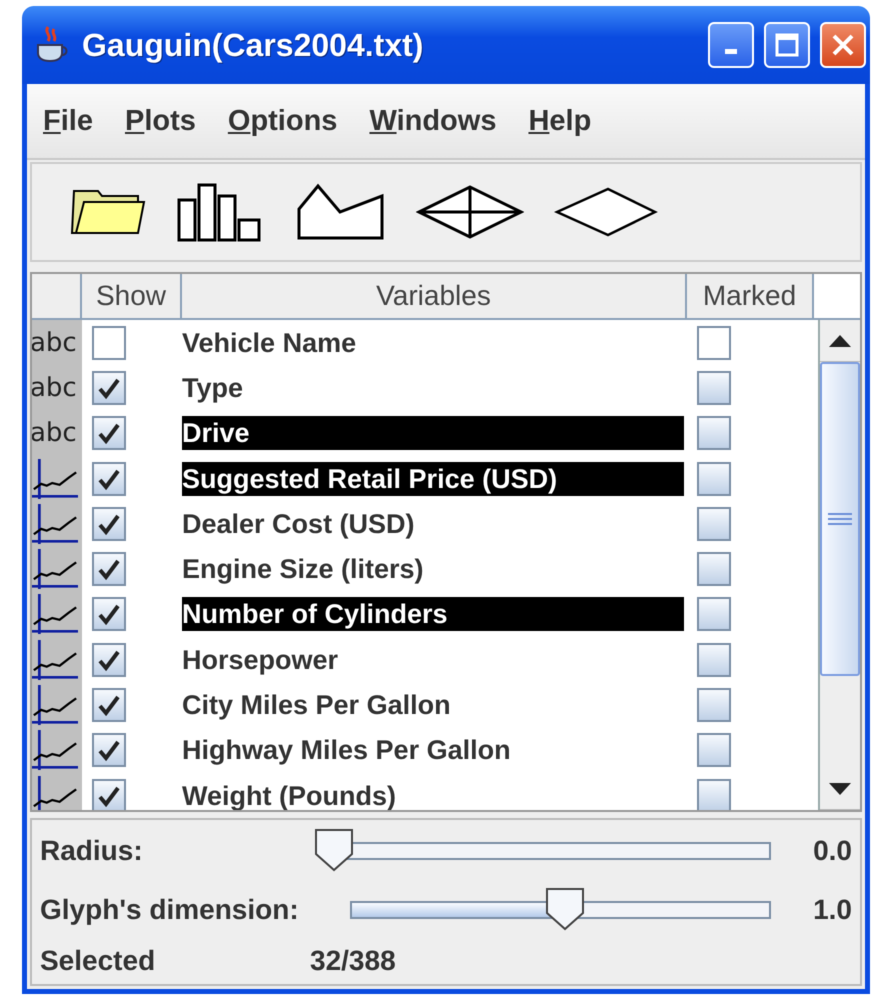  I want to click on slider-label: Radius:, so click(92, 851).